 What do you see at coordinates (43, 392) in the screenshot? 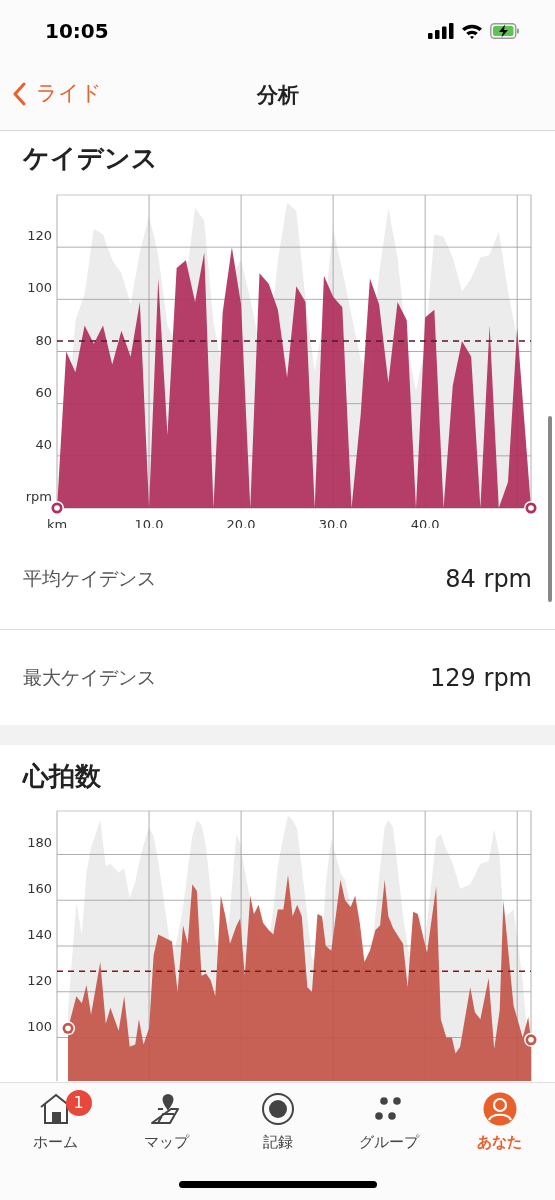
I see `axis-label: 60` at bounding box center [43, 392].